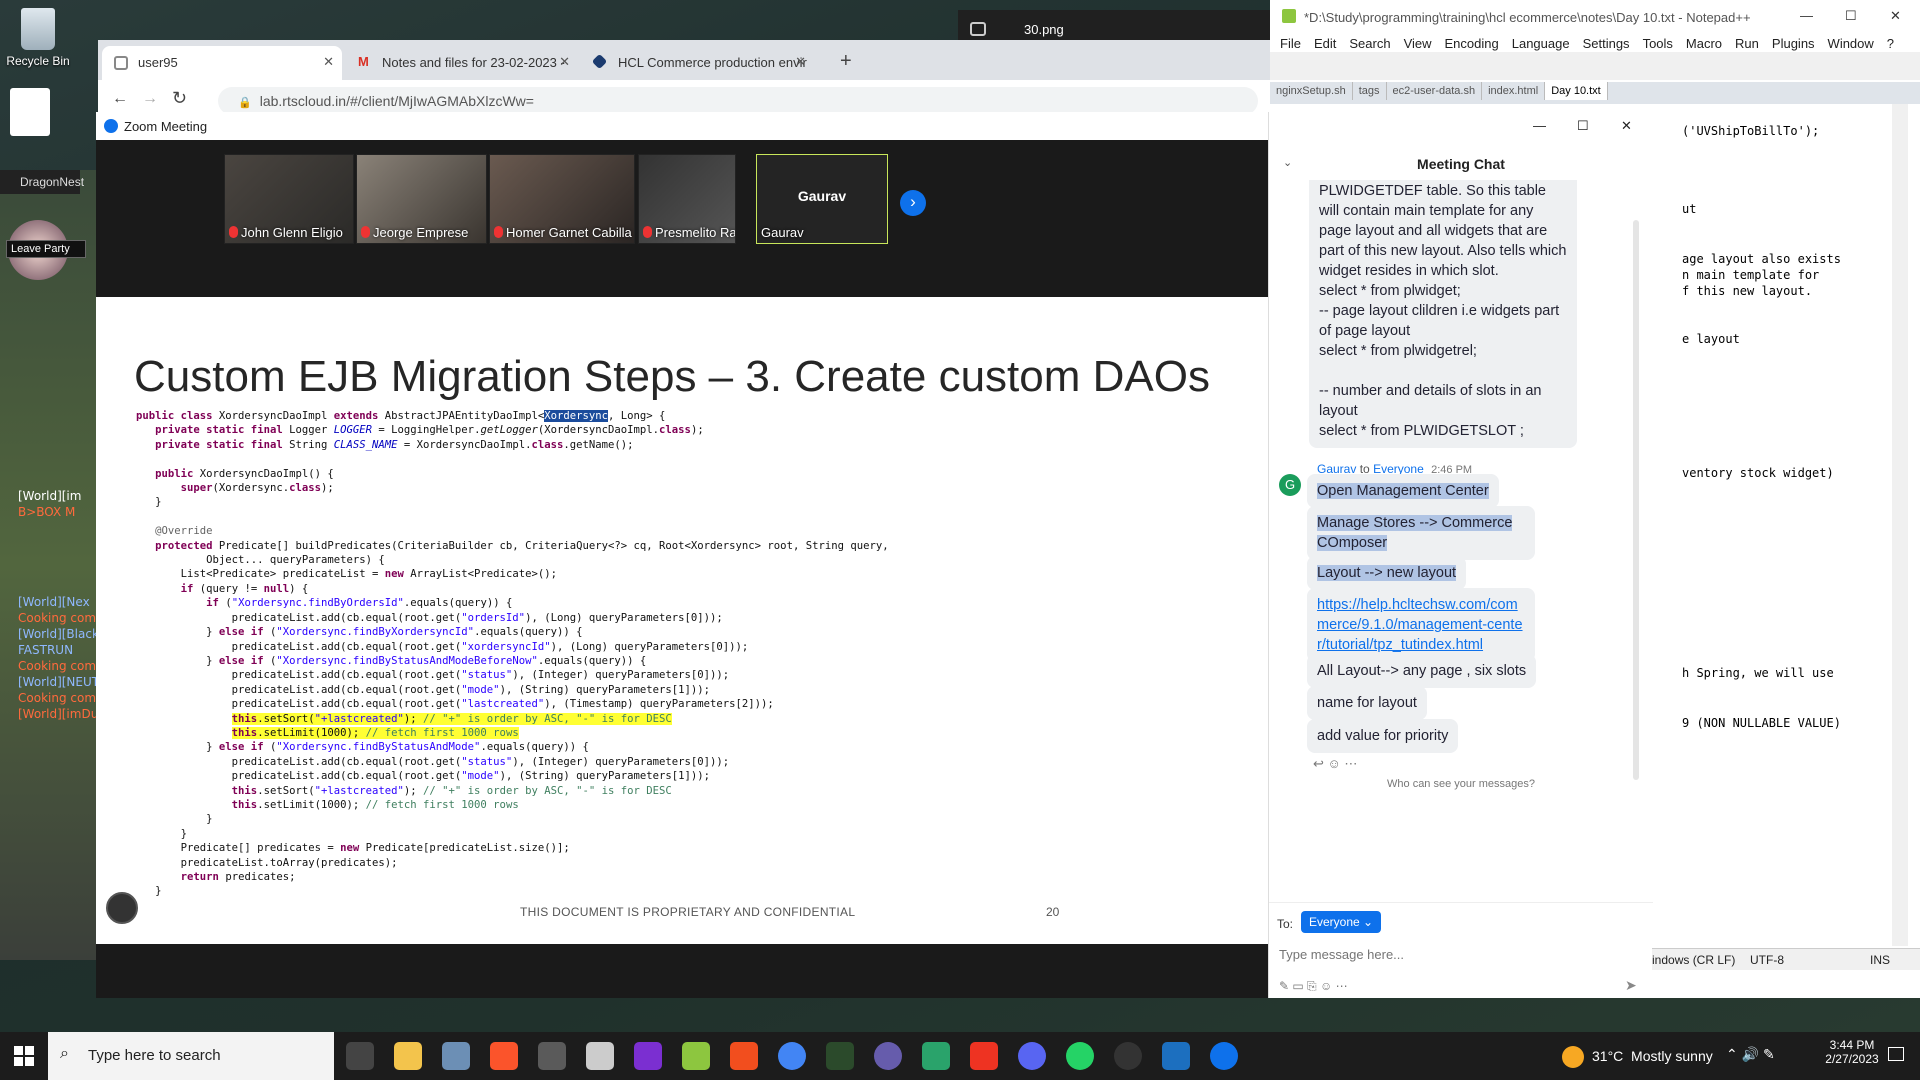  Describe the element at coordinates (1652, 1056) in the screenshot. I see `weather-text: 31°C Mostly sunny` at that location.